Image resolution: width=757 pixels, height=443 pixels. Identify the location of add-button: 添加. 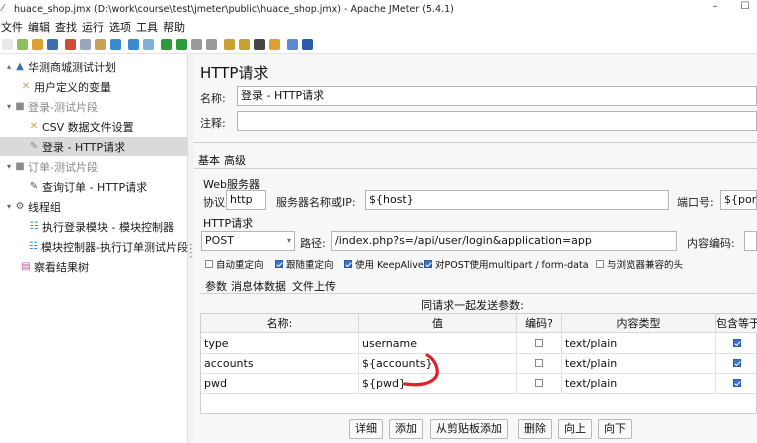
(406, 429).